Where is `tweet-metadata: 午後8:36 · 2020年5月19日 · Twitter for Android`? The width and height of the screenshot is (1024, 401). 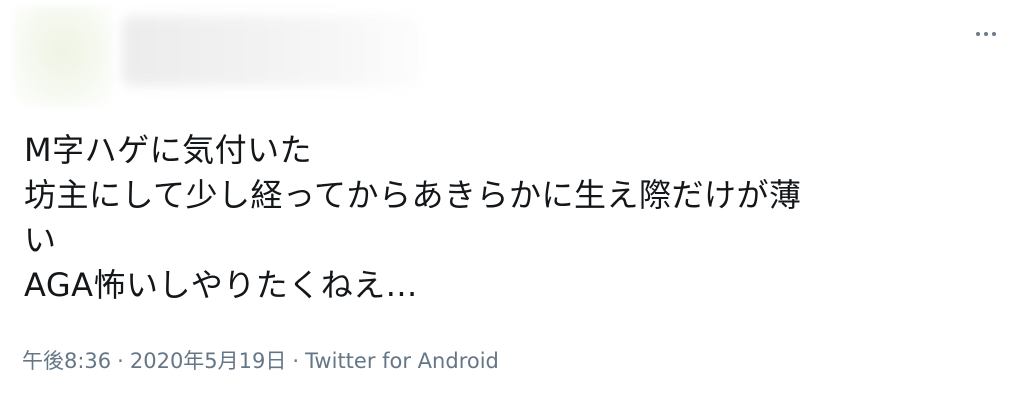 tweet-metadata: 午後8:36 · 2020年5月19日 · Twitter for Android is located at coordinates (260, 361).